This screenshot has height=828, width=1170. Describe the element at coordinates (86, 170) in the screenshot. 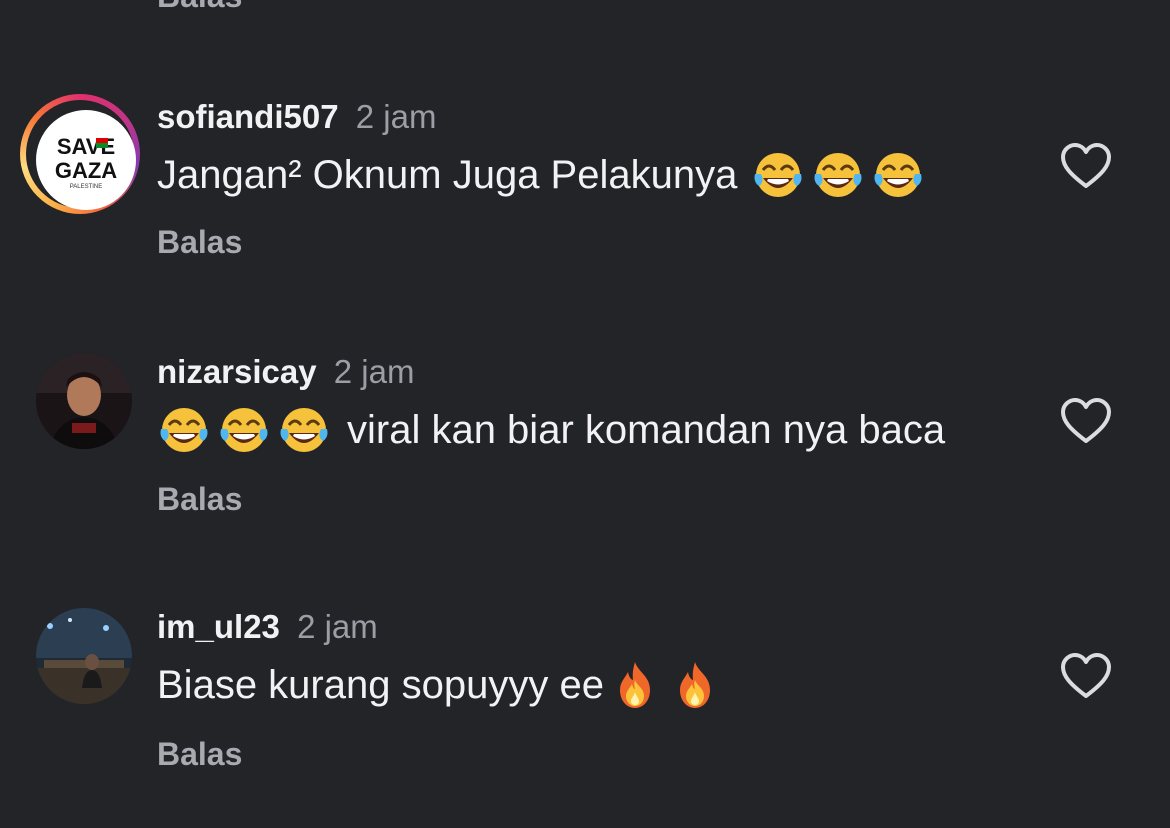

I see `avatar-text: GAZA` at that location.